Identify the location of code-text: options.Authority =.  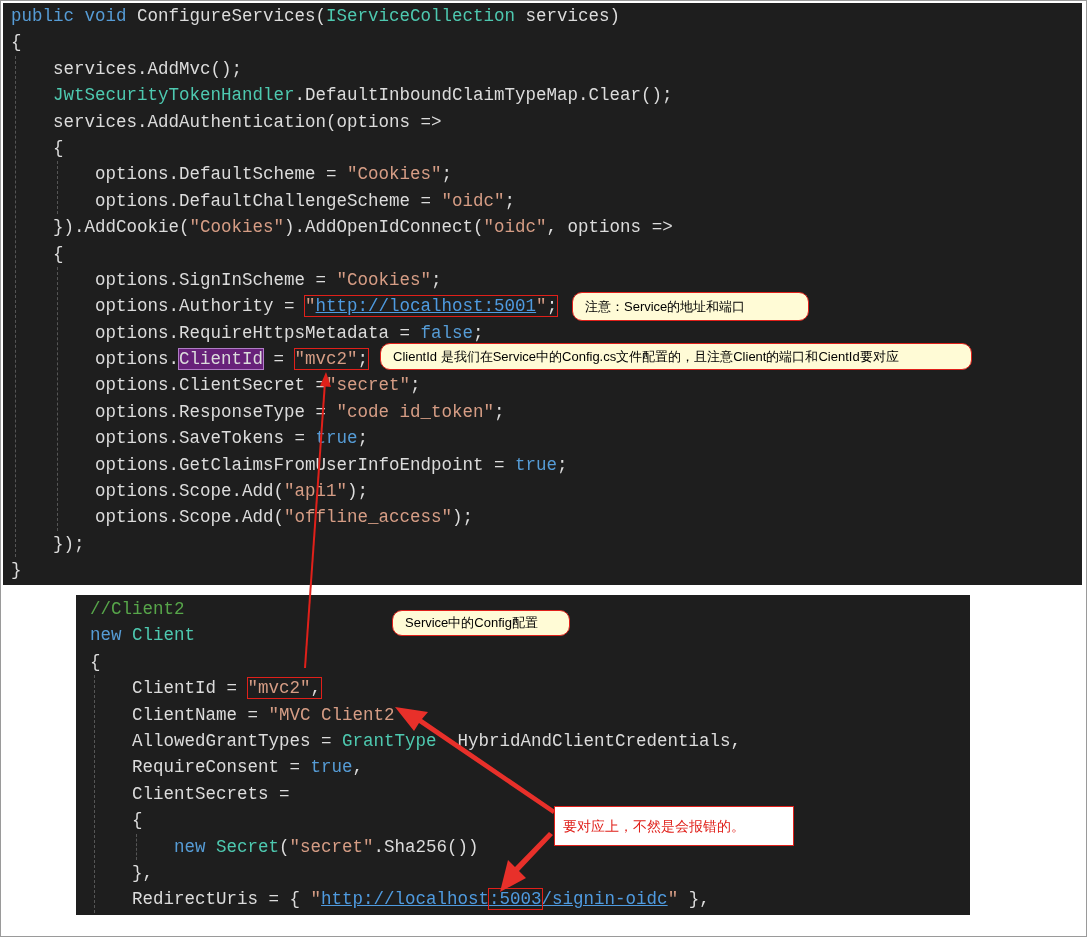
(195, 306).